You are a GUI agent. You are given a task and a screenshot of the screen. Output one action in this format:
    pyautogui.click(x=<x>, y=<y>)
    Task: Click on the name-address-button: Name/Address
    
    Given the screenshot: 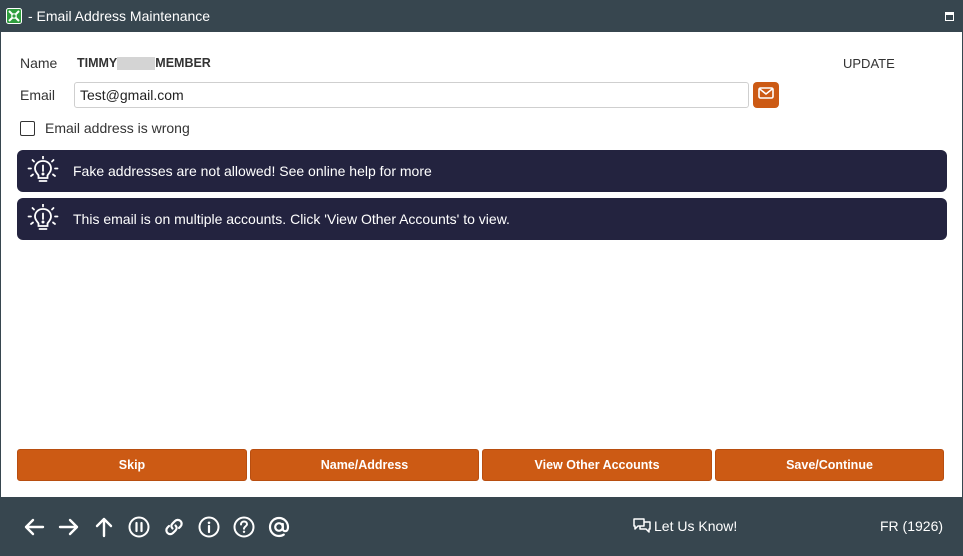 What is the action you would take?
    pyautogui.click(x=364, y=465)
    